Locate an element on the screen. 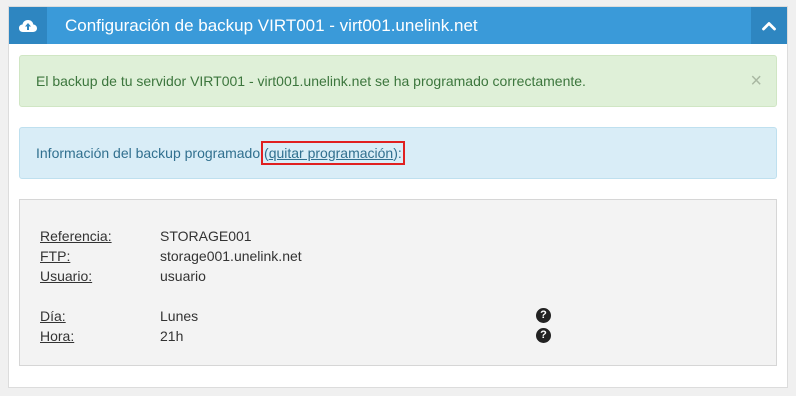 Image resolution: width=796 pixels, height=396 pixels. close-icon: × is located at coordinates (756, 81).